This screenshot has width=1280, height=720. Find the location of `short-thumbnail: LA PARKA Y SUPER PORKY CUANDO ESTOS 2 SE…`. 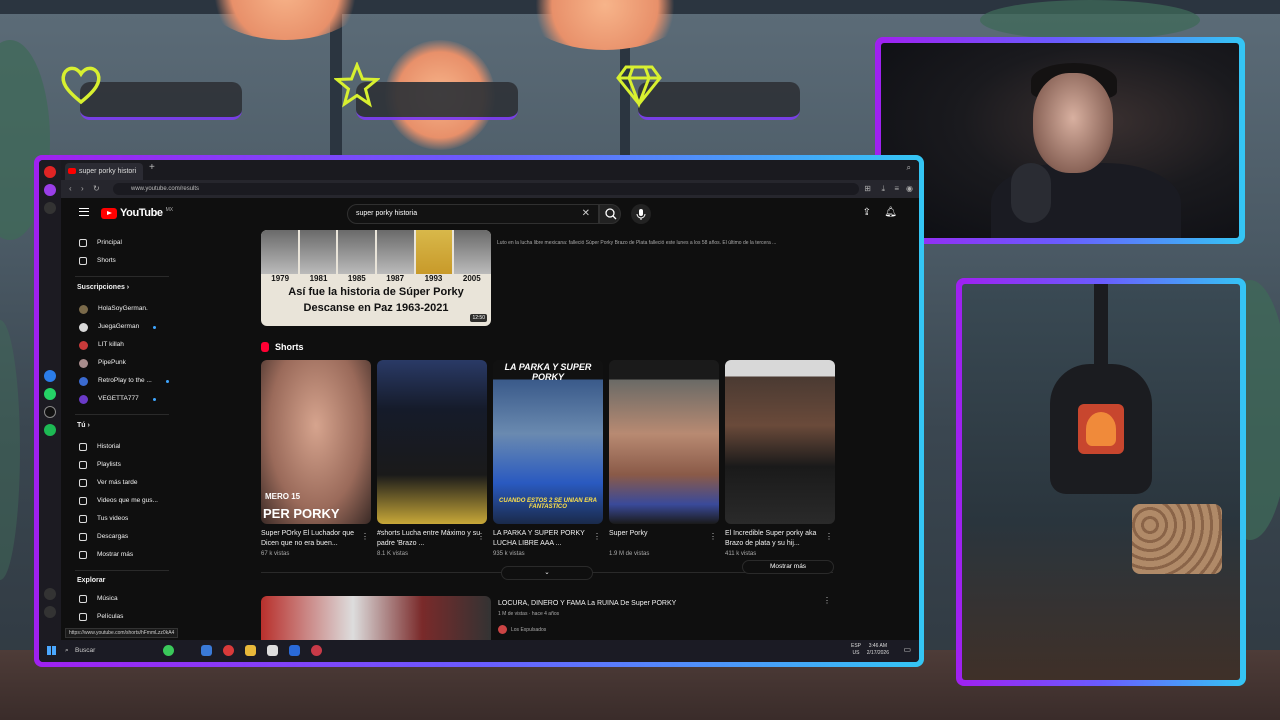

short-thumbnail: LA PARKA Y SUPER PORKY CUANDO ESTOS 2 SE… is located at coordinates (548, 442).